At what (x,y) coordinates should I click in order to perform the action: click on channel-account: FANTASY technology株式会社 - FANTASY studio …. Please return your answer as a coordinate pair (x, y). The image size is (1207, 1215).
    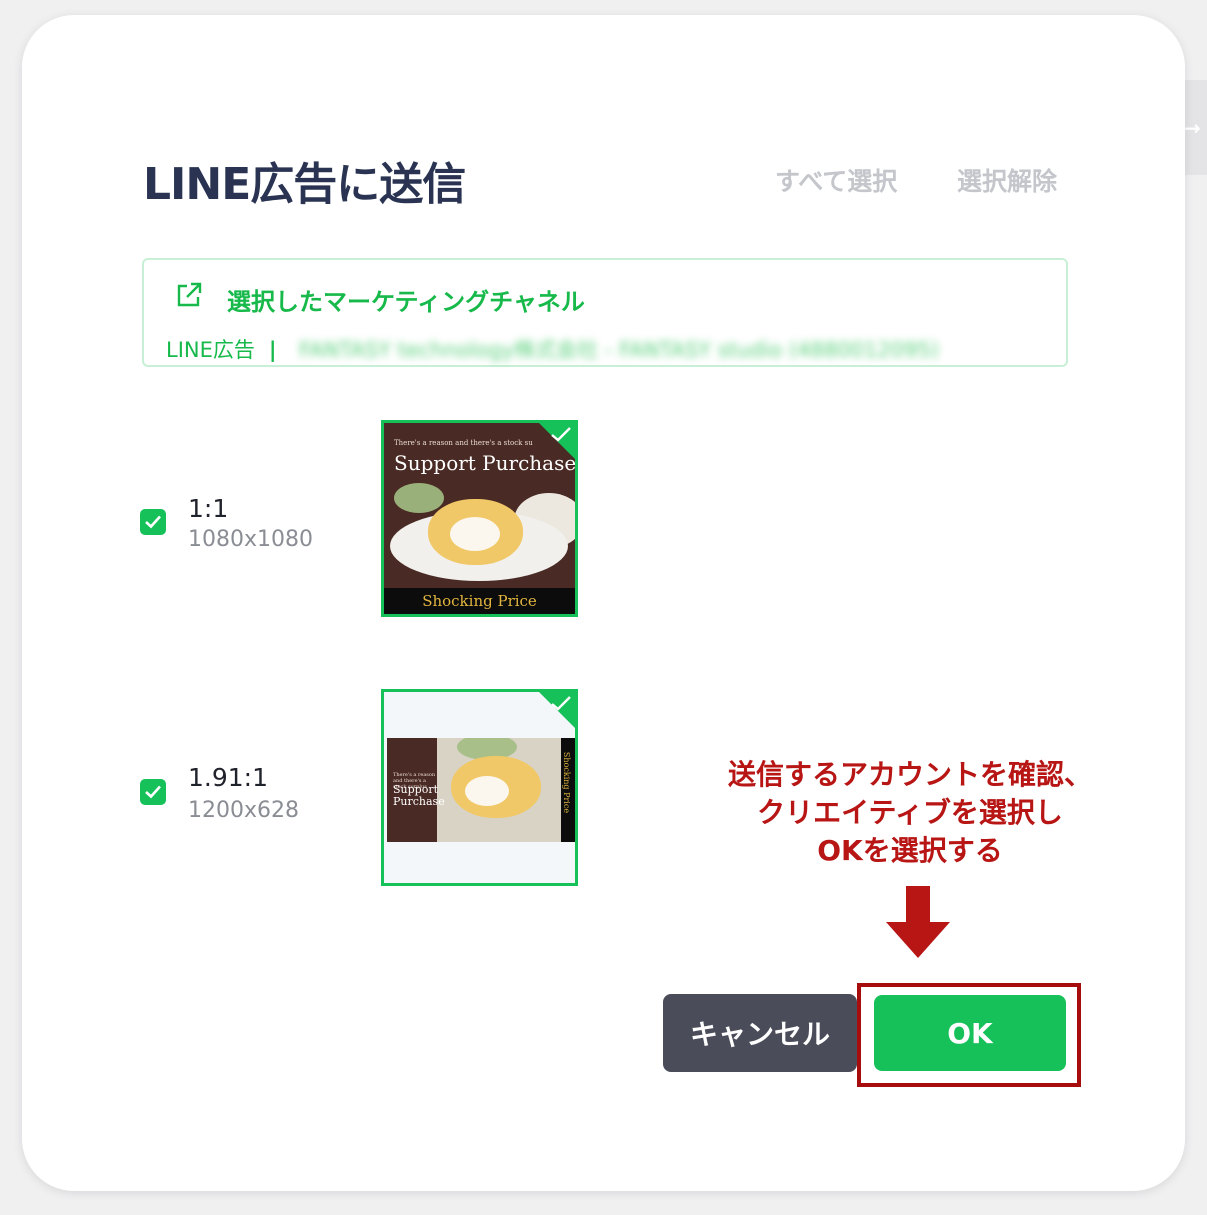
    Looking at the image, I should click on (619, 350).